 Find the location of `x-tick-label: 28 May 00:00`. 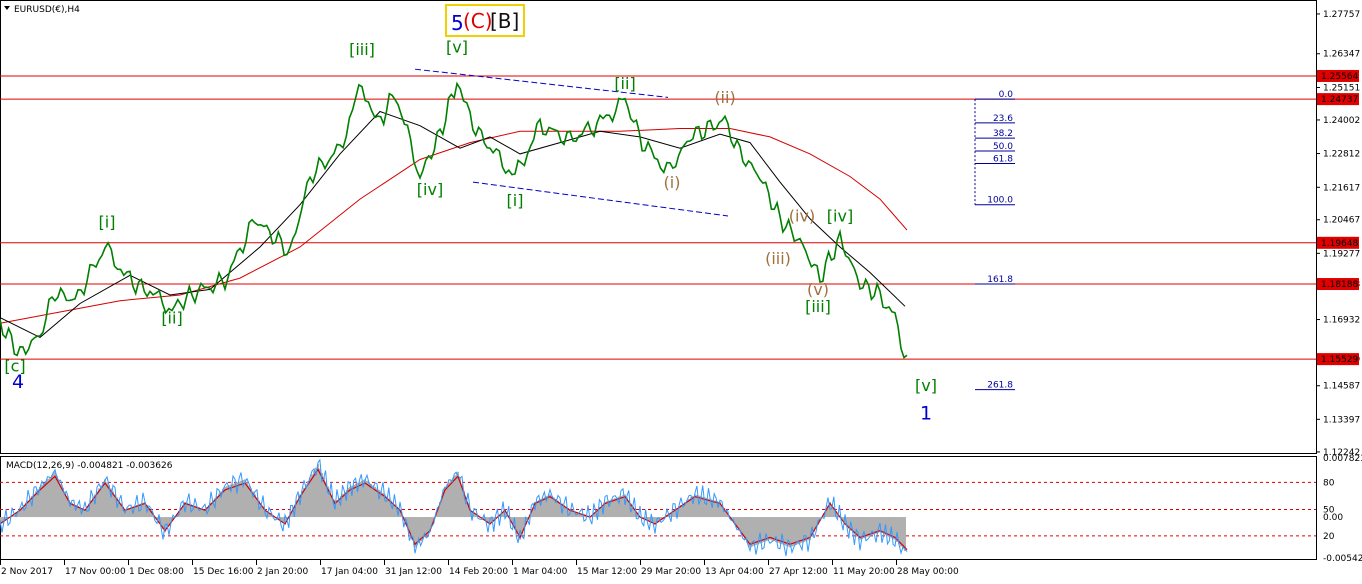

x-tick-label: 28 May 00:00 is located at coordinates (928, 572).